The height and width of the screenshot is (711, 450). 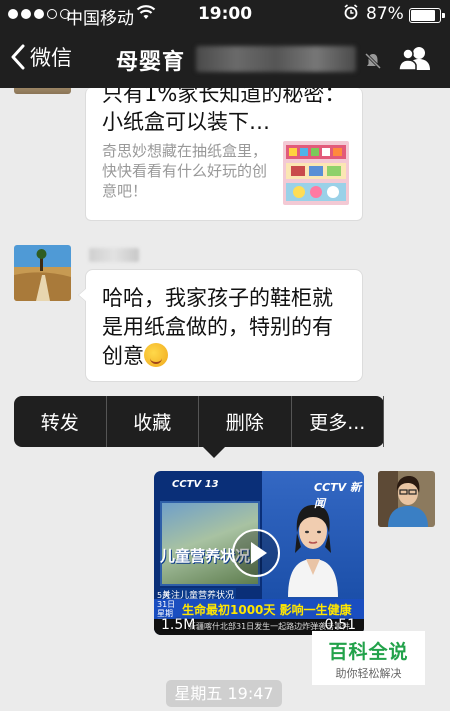 I want to click on watermark-slogan: 助你轻松解决, so click(x=368, y=673).